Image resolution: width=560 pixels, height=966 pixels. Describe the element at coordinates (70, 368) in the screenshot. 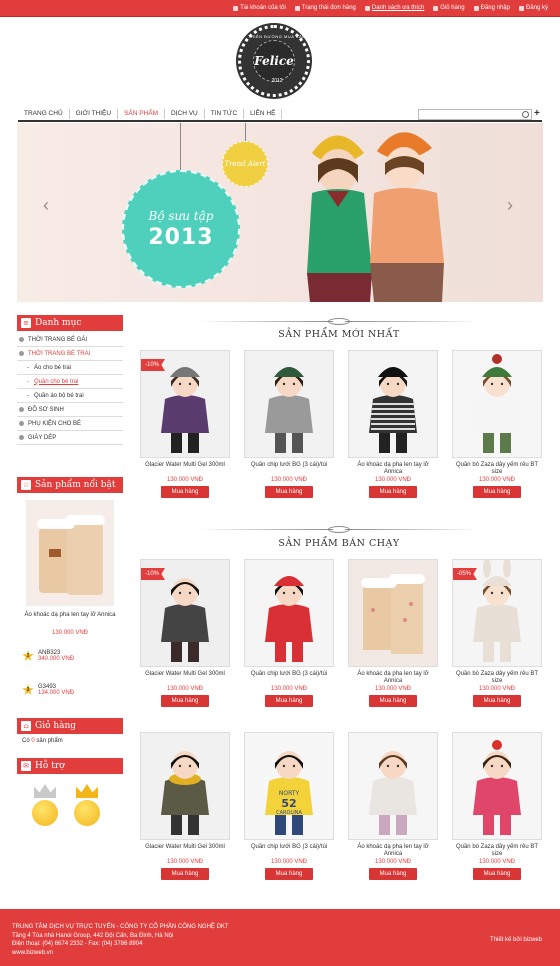

I see `category-item: - Áo cho bé trai` at that location.